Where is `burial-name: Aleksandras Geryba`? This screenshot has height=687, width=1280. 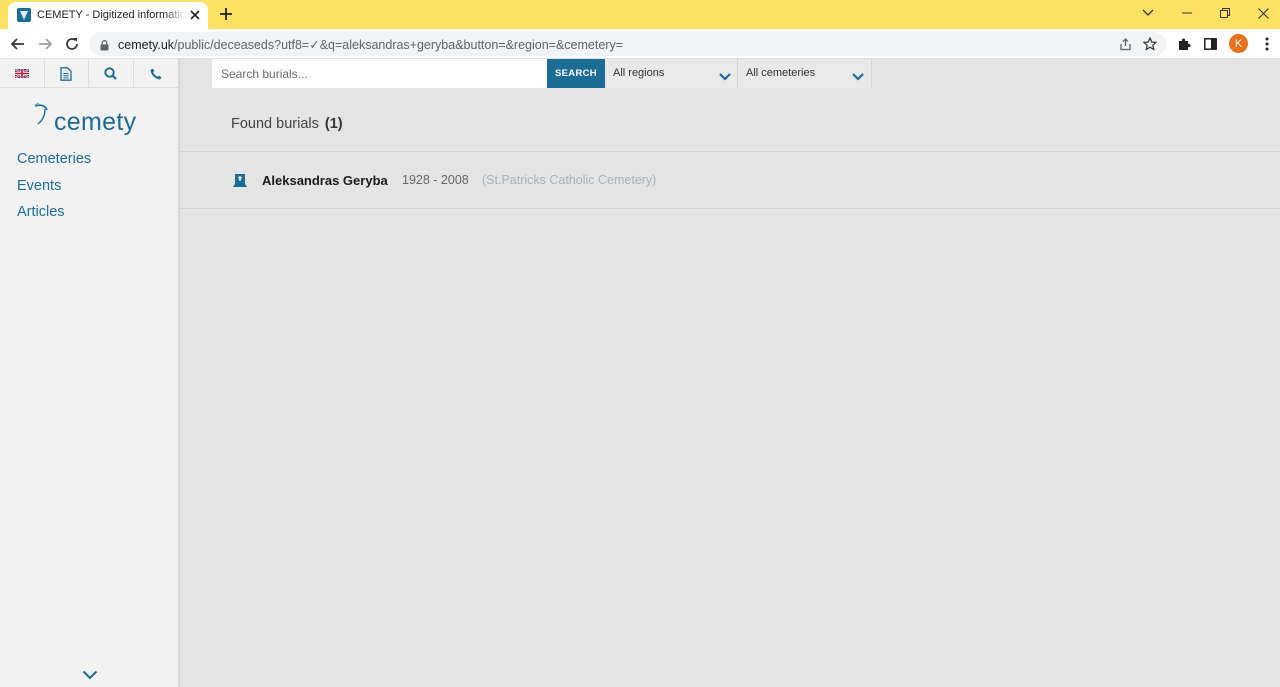
burial-name: Aleksandras Geryba is located at coordinates (325, 180).